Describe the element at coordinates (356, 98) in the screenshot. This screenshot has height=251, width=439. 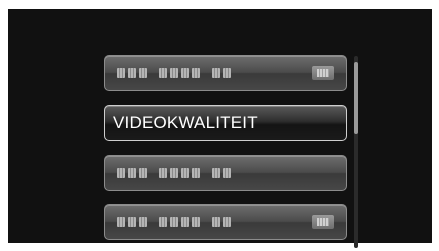
I see `scrollbar-thumb` at that location.